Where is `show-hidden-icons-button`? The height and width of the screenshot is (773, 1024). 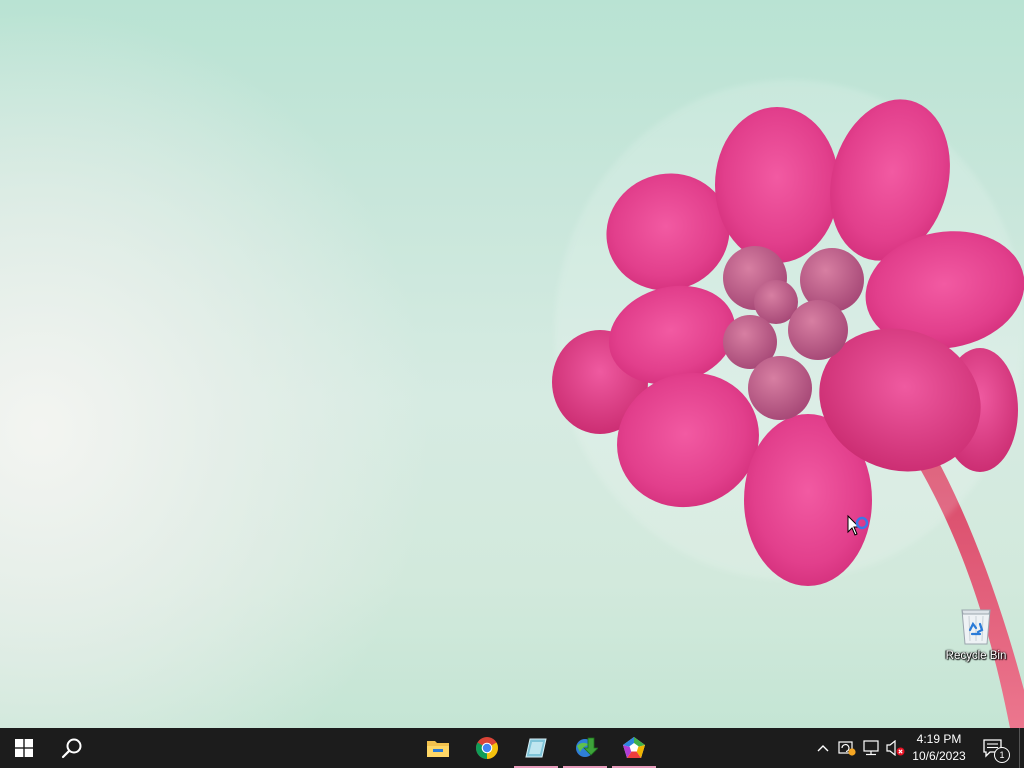
show-hidden-icons-button is located at coordinates (823, 748).